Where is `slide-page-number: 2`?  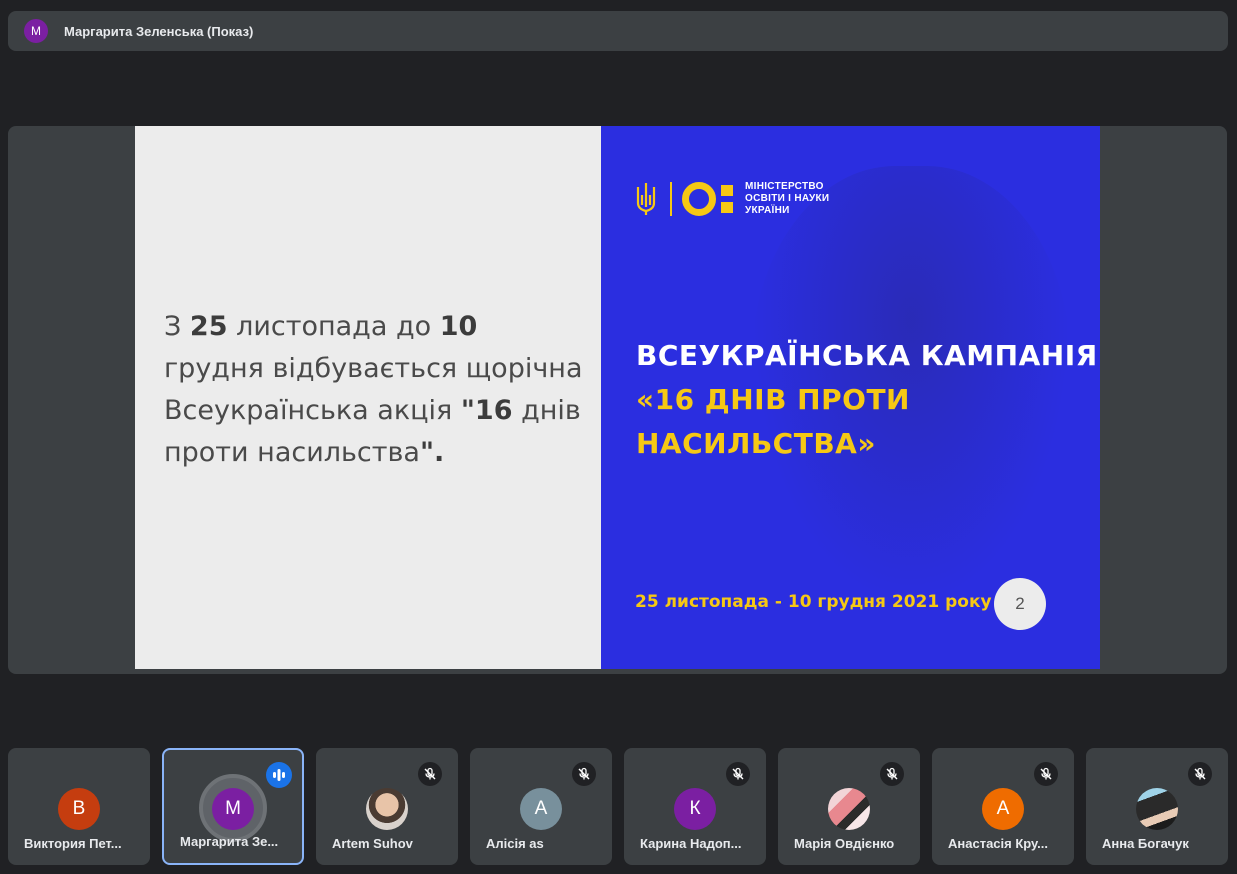
slide-page-number: 2 is located at coordinates (1020, 604).